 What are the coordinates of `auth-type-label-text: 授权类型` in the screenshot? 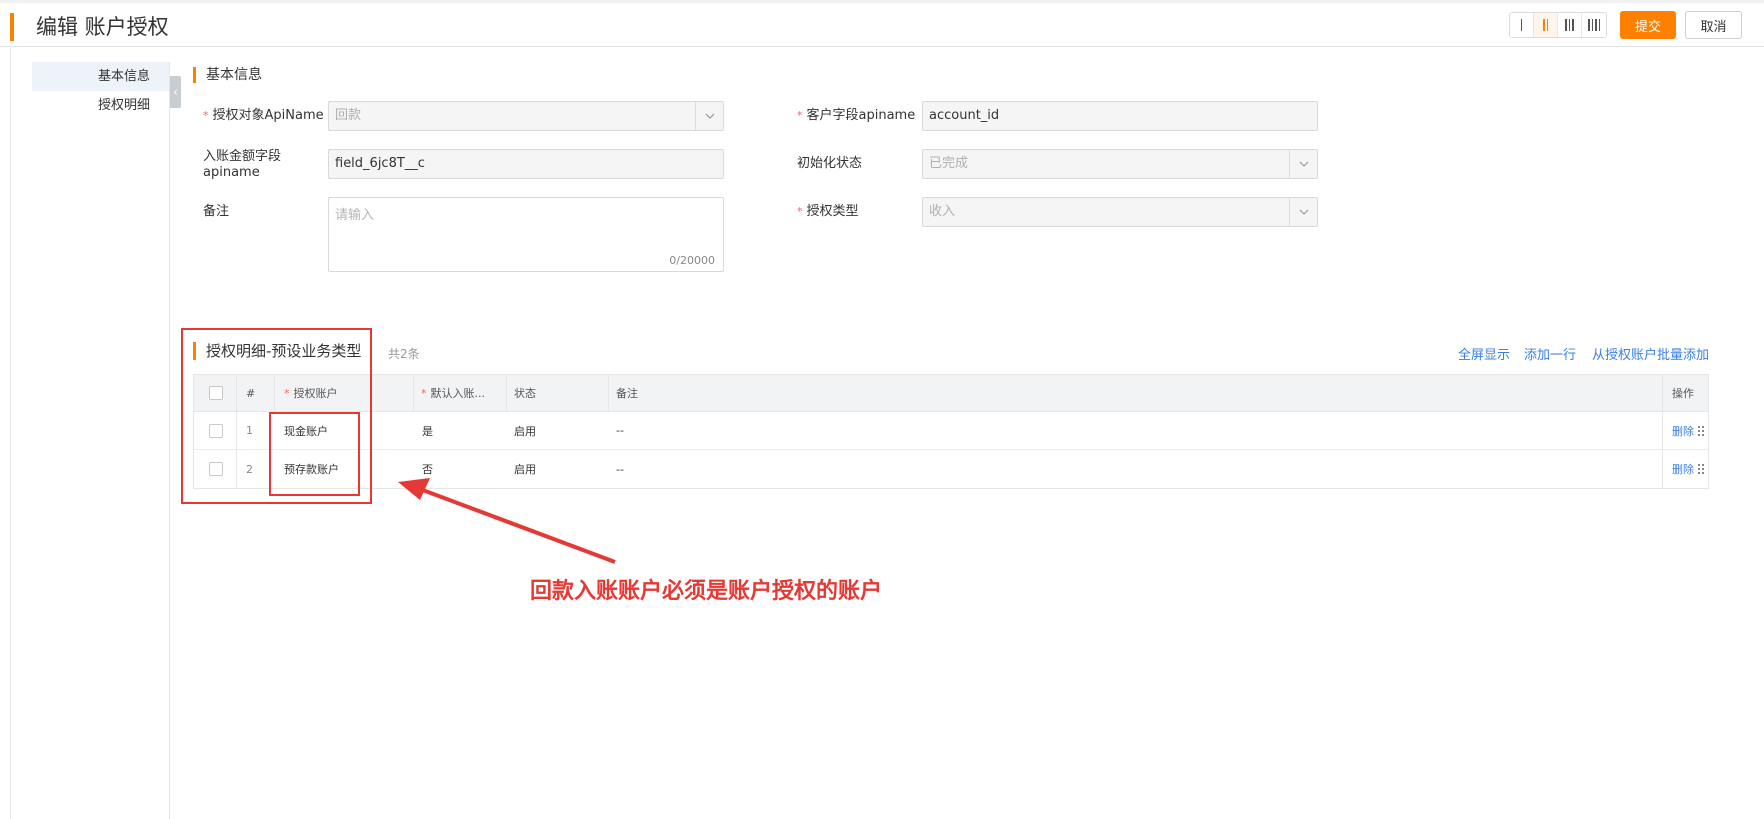 It's located at (832, 211).